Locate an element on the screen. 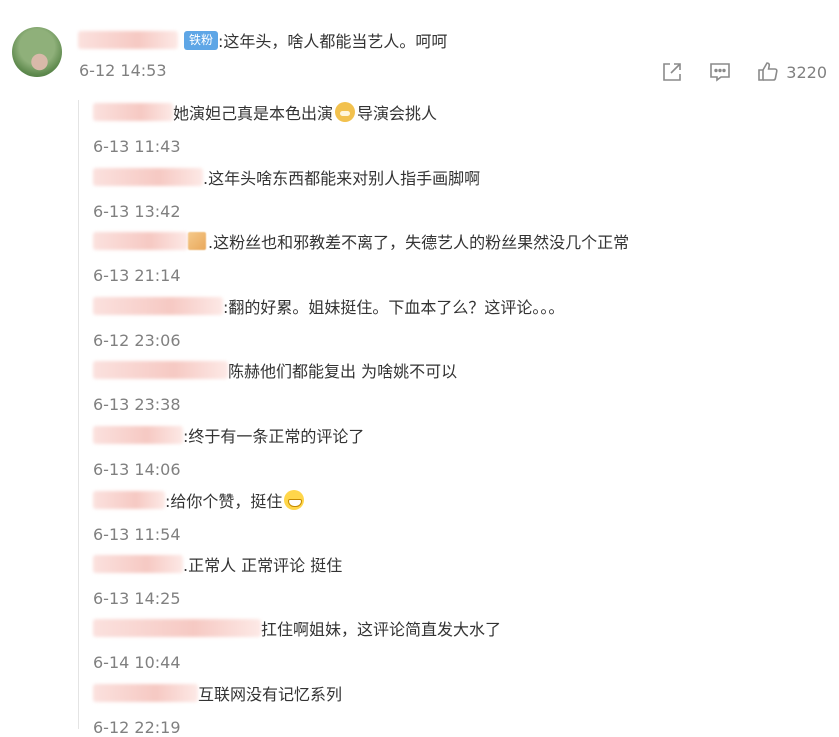 This screenshot has height=737, width=839. thread-divider is located at coordinates (78, 414).